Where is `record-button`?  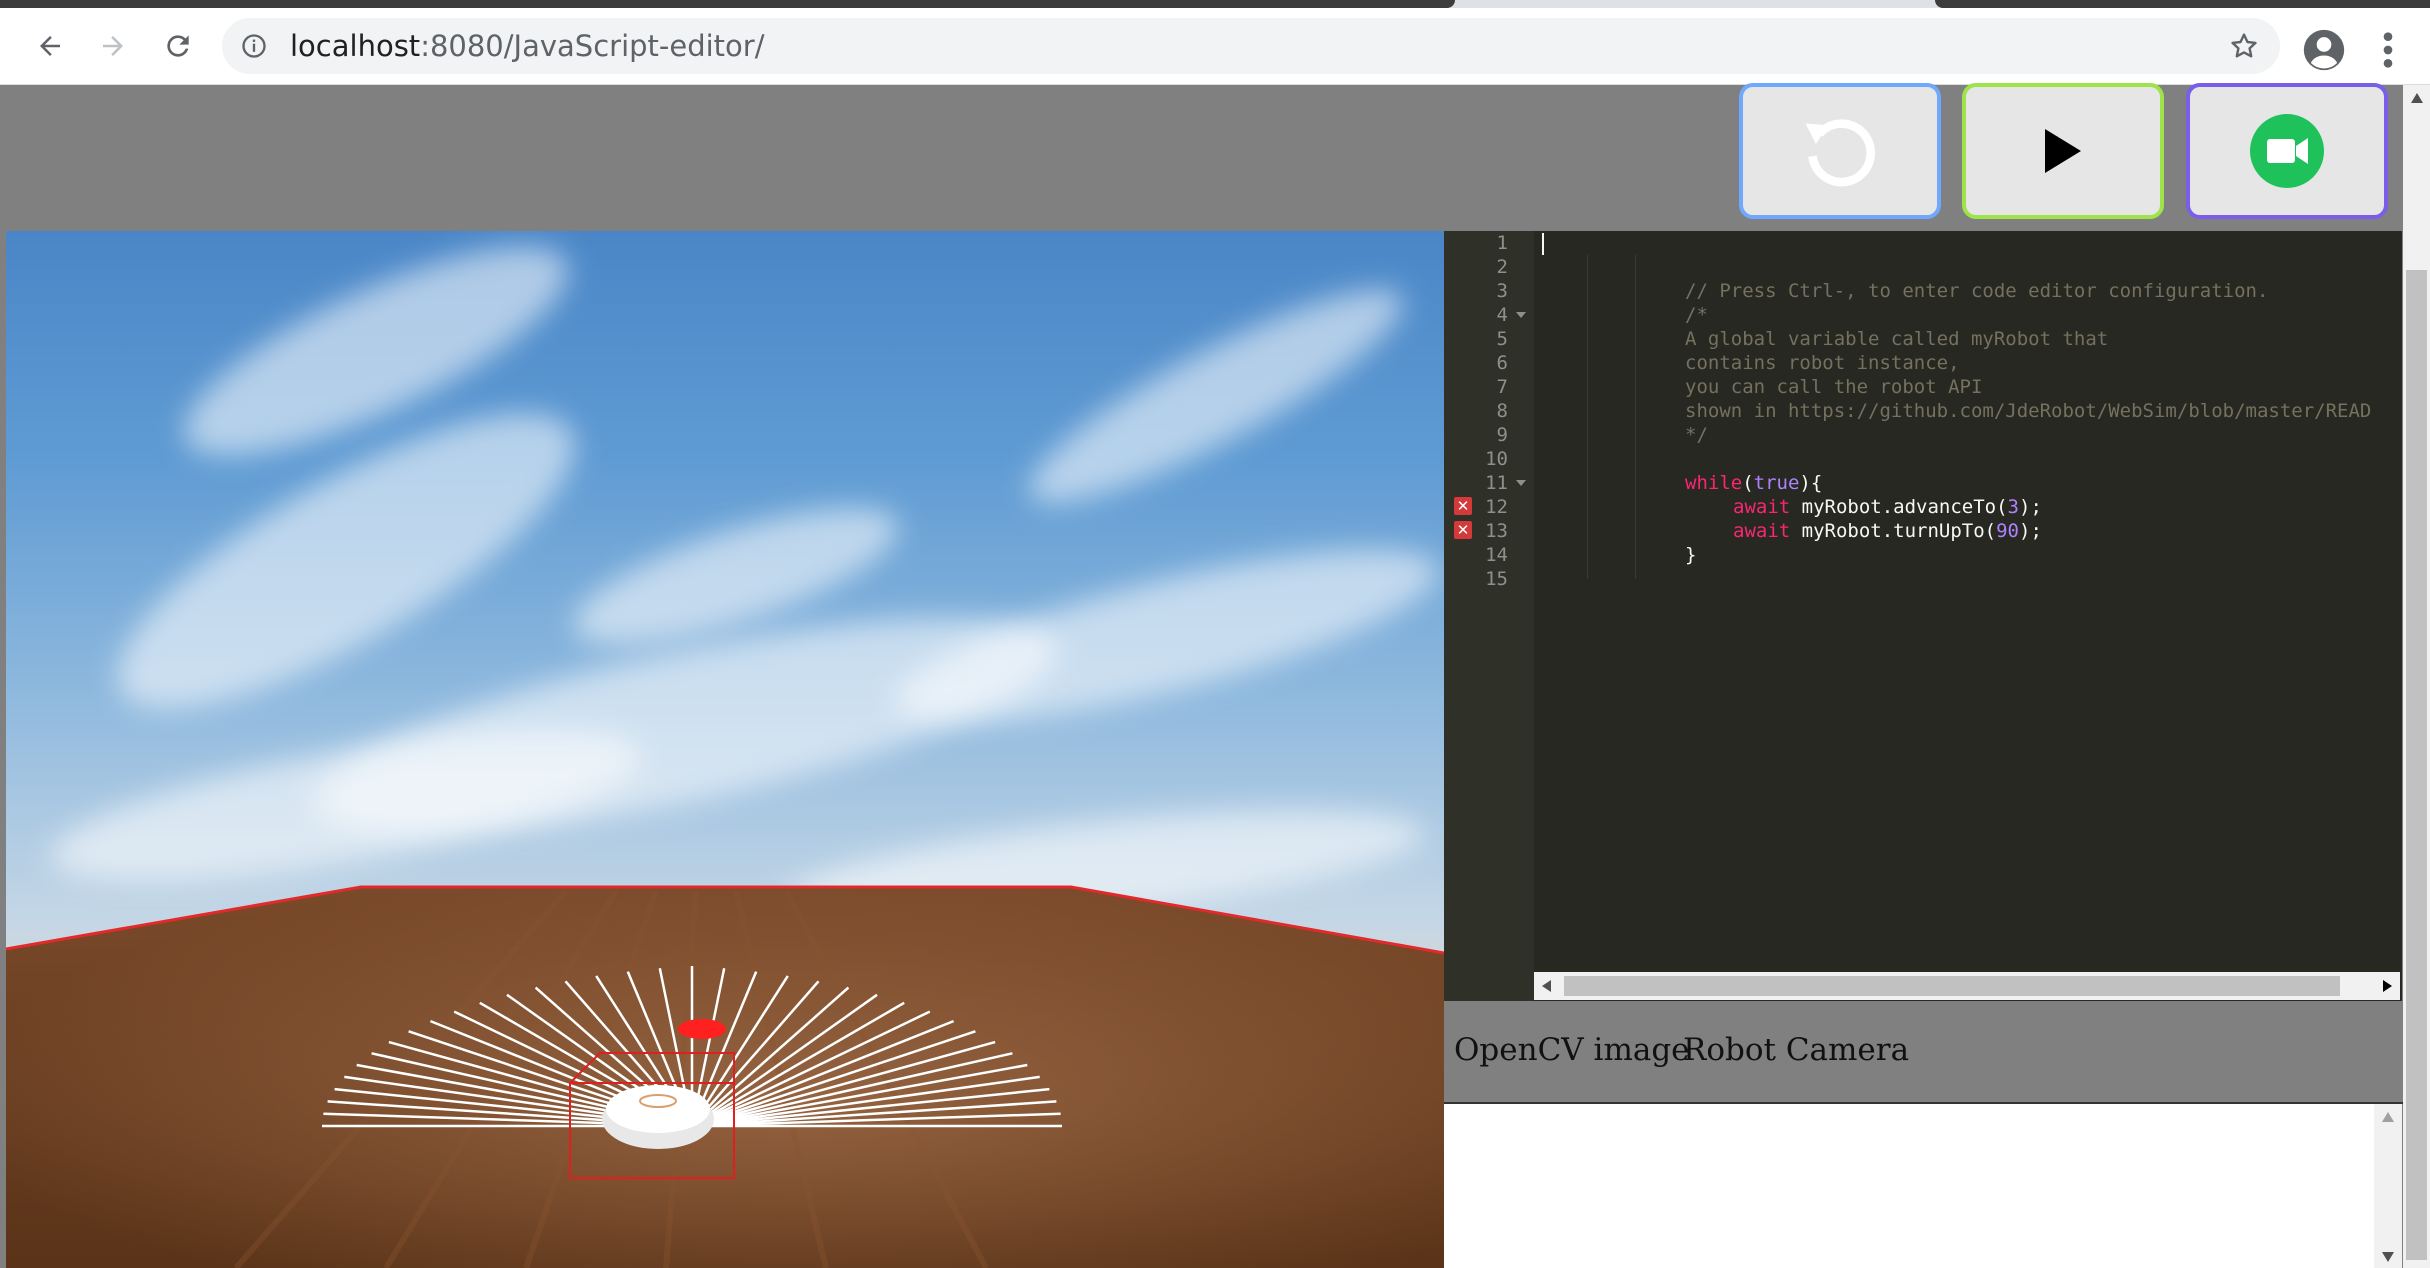 record-button is located at coordinates (2287, 151).